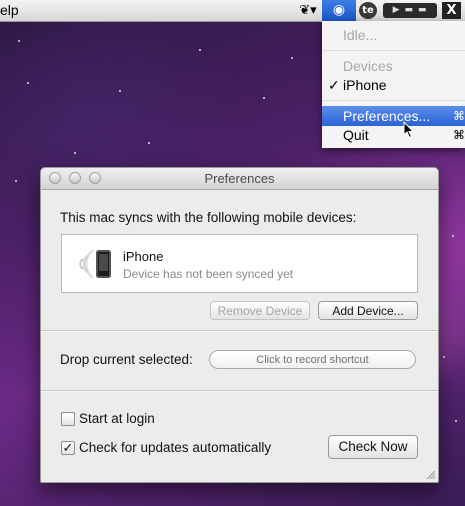 This screenshot has width=465, height=506. I want to click on device-status: Device has not been synced yet, so click(208, 274).